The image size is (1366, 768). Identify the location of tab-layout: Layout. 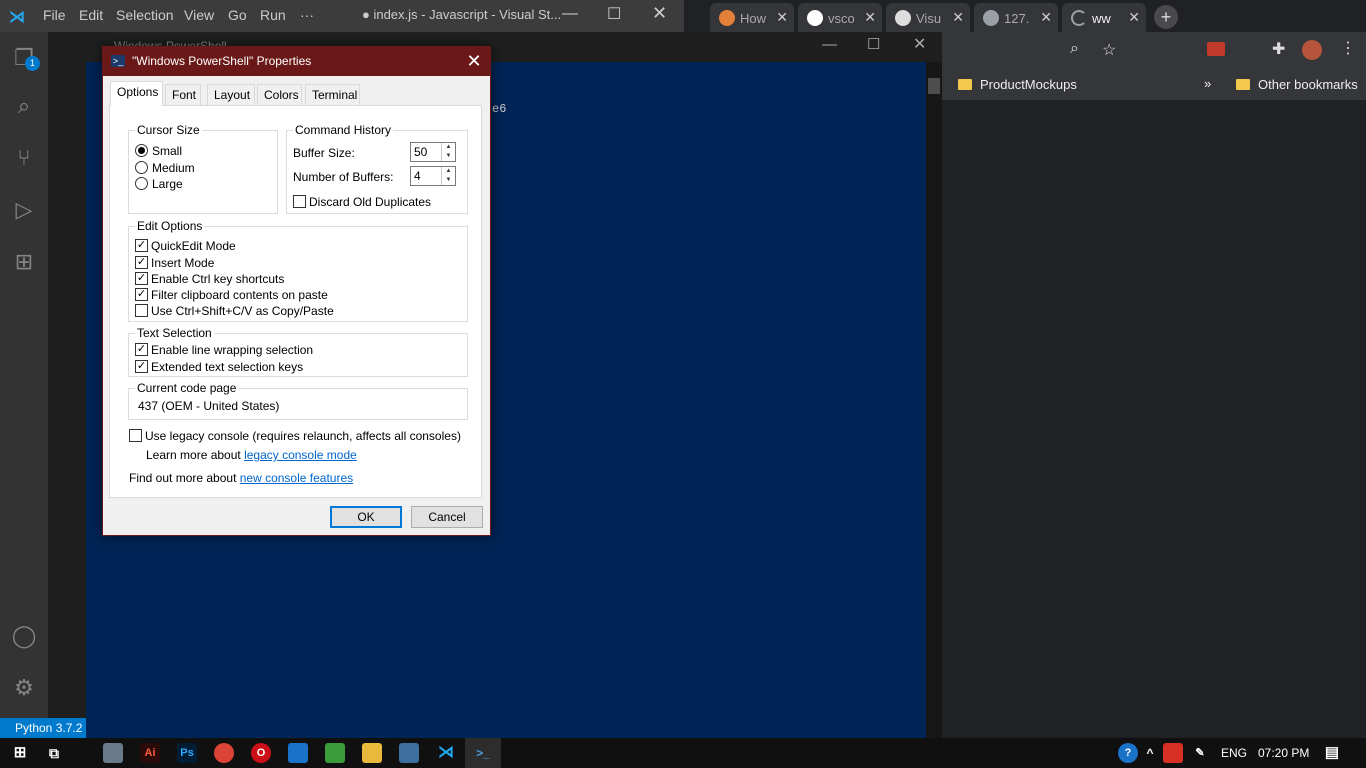
(231, 94).